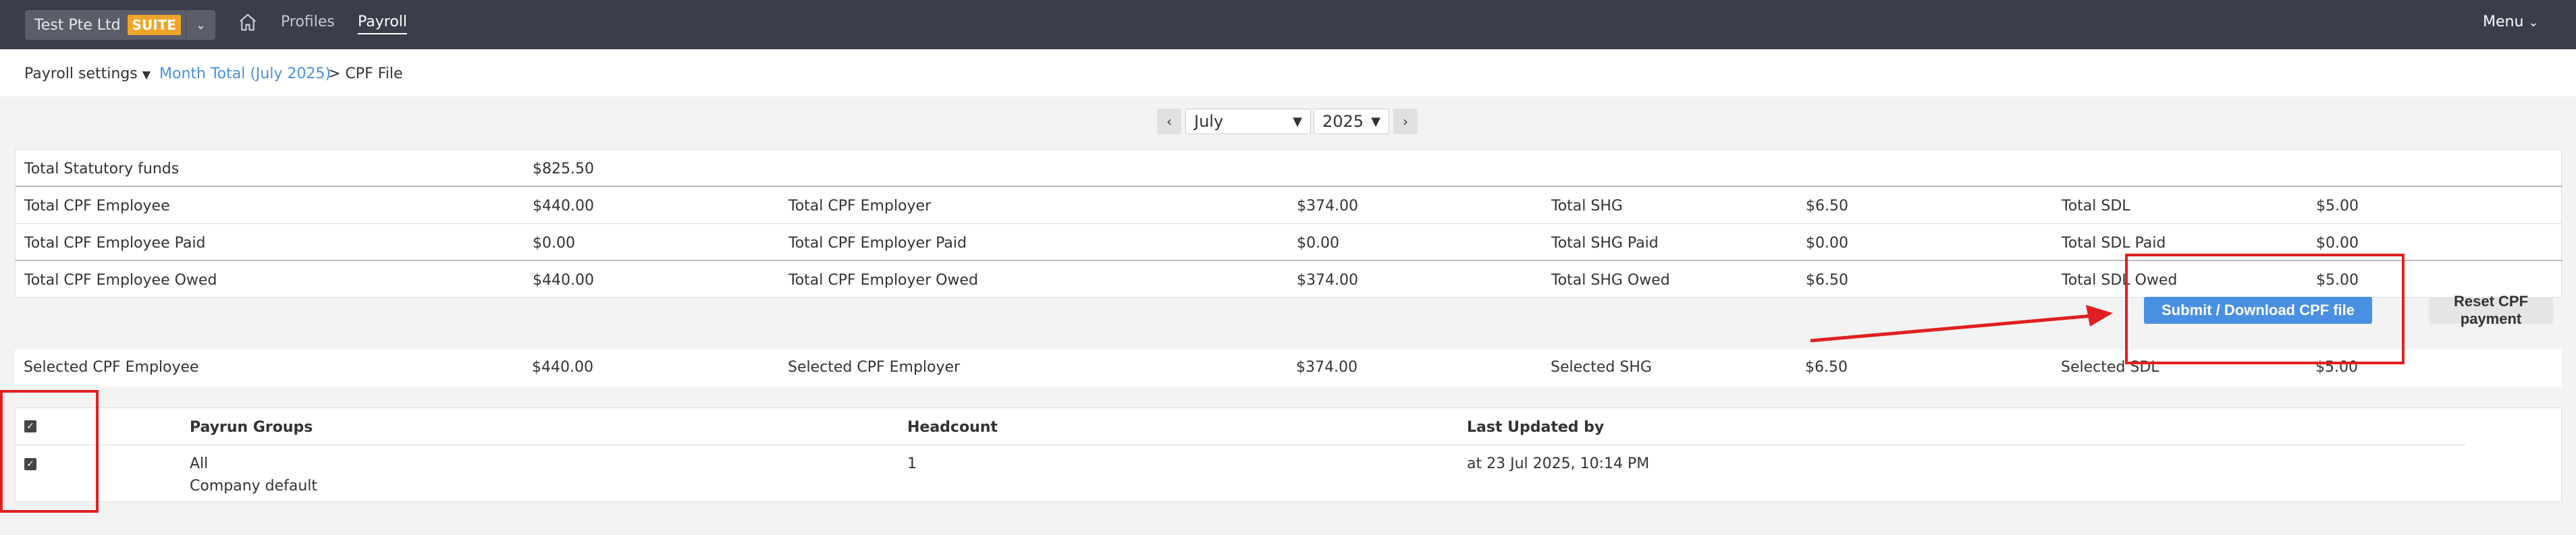 This screenshot has width=2576, height=535. Describe the element at coordinates (245, 73) in the screenshot. I see `breadcrumb-month-total: Month Total (July 2025)` at that location.